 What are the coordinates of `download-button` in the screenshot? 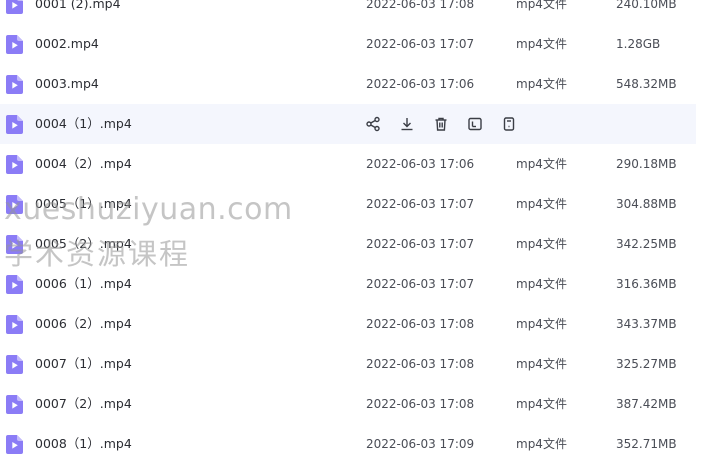 It's located at (407, 124).